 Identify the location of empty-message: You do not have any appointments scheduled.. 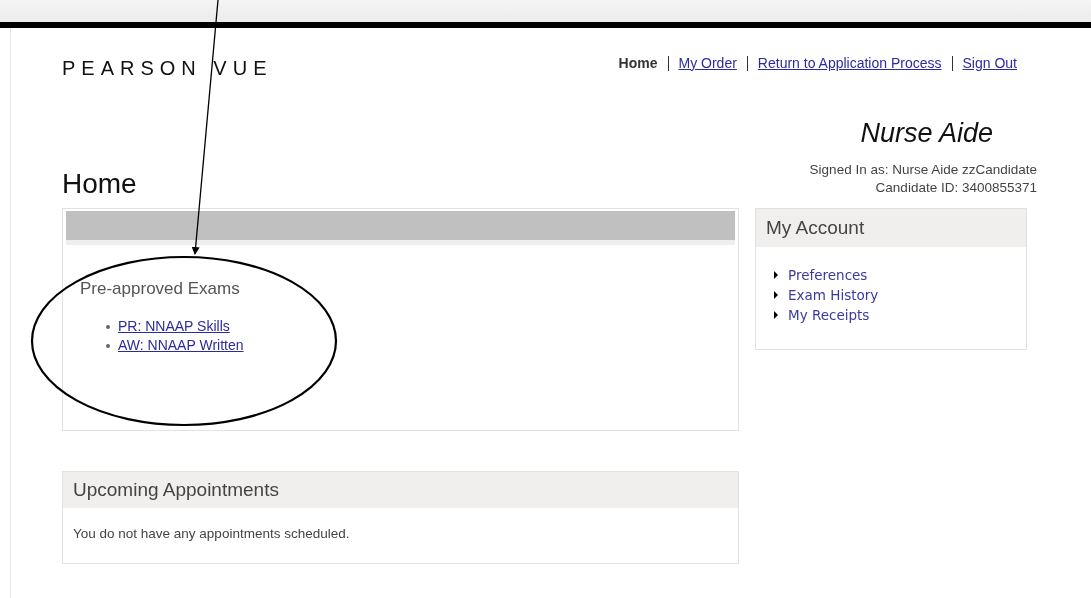
(212, 533).